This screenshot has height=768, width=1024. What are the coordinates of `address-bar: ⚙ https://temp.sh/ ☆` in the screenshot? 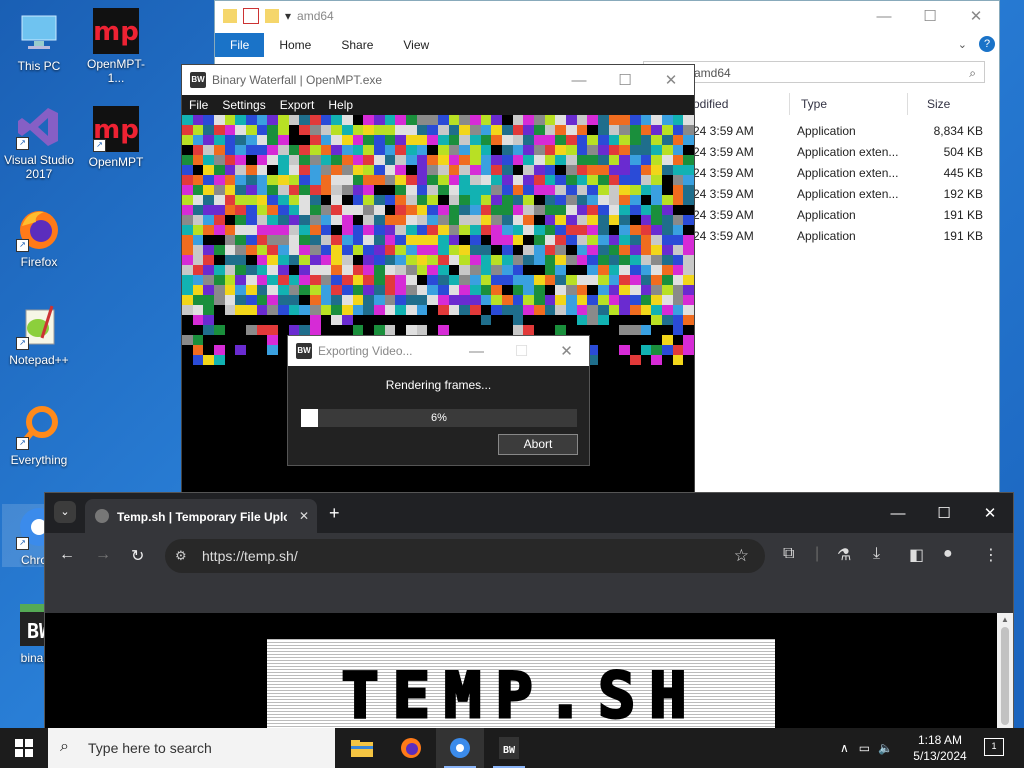 It's located at (465, 556).